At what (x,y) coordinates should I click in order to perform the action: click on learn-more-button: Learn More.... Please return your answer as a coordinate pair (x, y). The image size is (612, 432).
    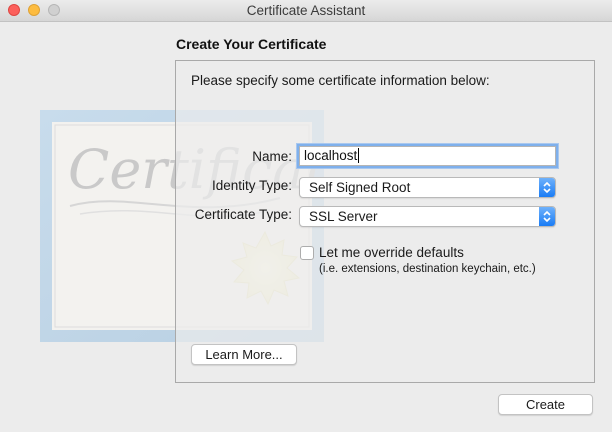
    Looking at the image, I should click on (244, 354).